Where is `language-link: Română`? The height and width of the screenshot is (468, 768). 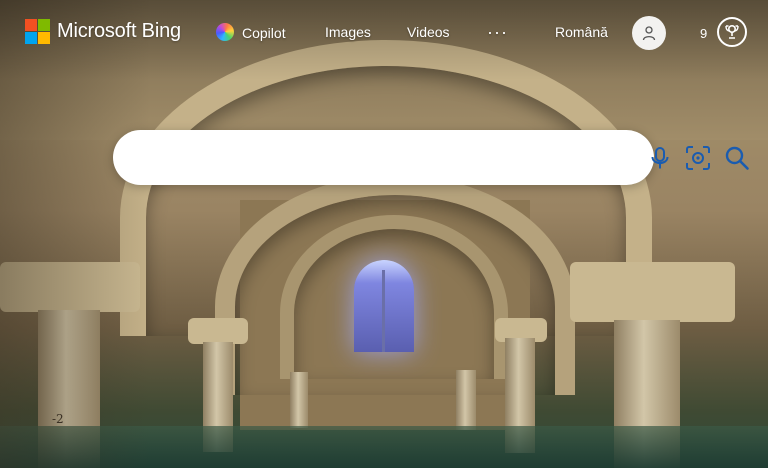
language-link: Română is located at coordinates (581, 32).